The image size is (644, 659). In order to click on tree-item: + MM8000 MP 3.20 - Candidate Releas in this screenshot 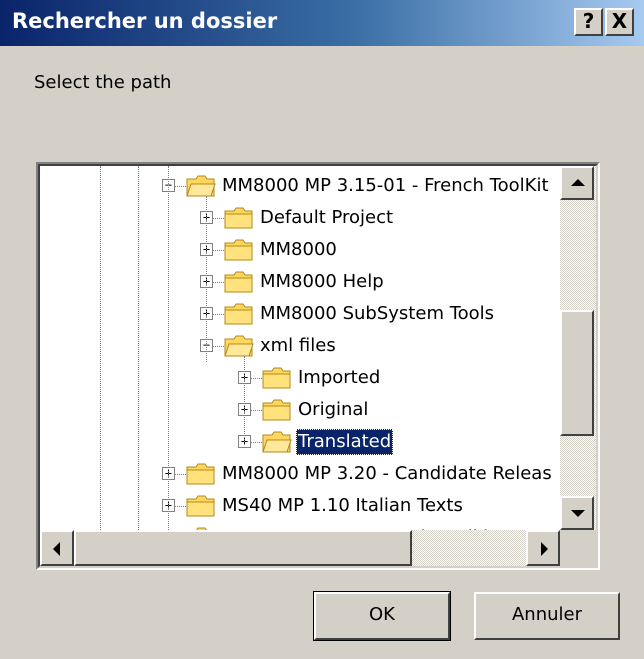, I will do `click(300, 474)`.